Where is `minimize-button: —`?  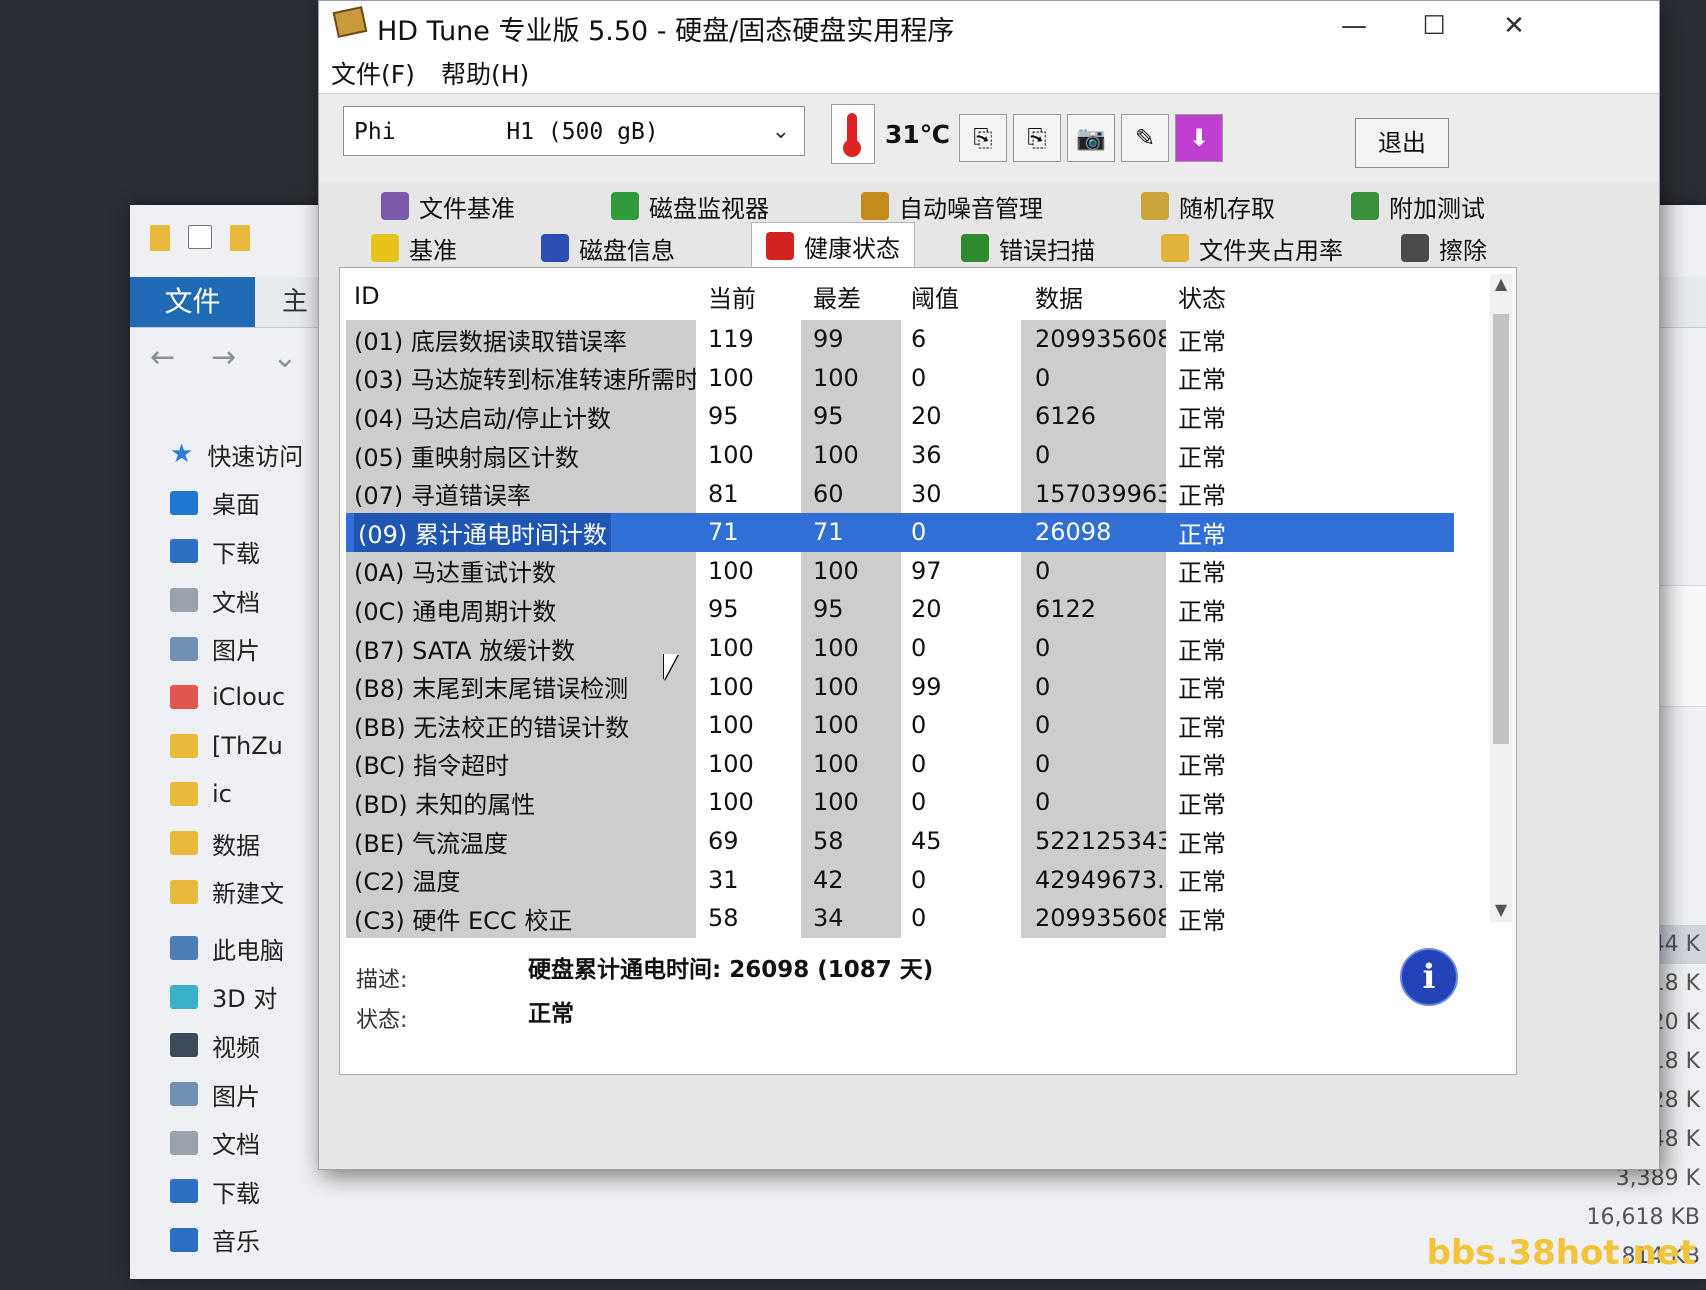
minimize-button: — is located at coordinates (1354, 26).